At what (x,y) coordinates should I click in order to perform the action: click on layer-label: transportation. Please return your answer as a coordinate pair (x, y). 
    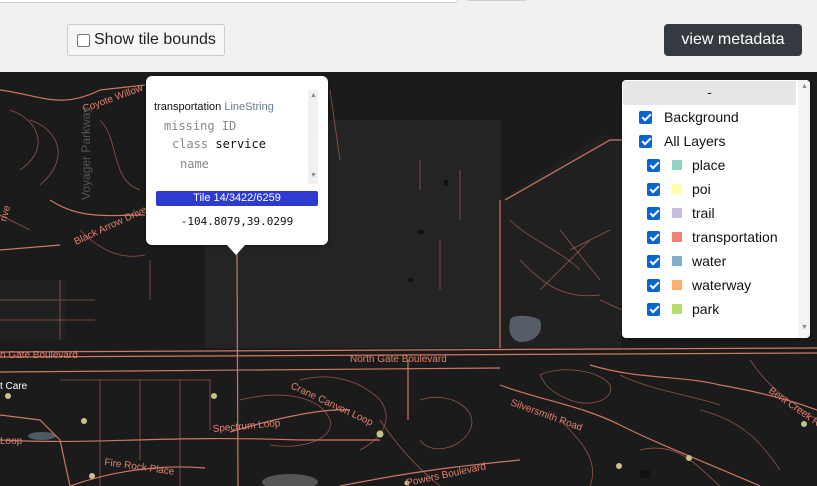
    Looking at the image, I should click on (735, 237).